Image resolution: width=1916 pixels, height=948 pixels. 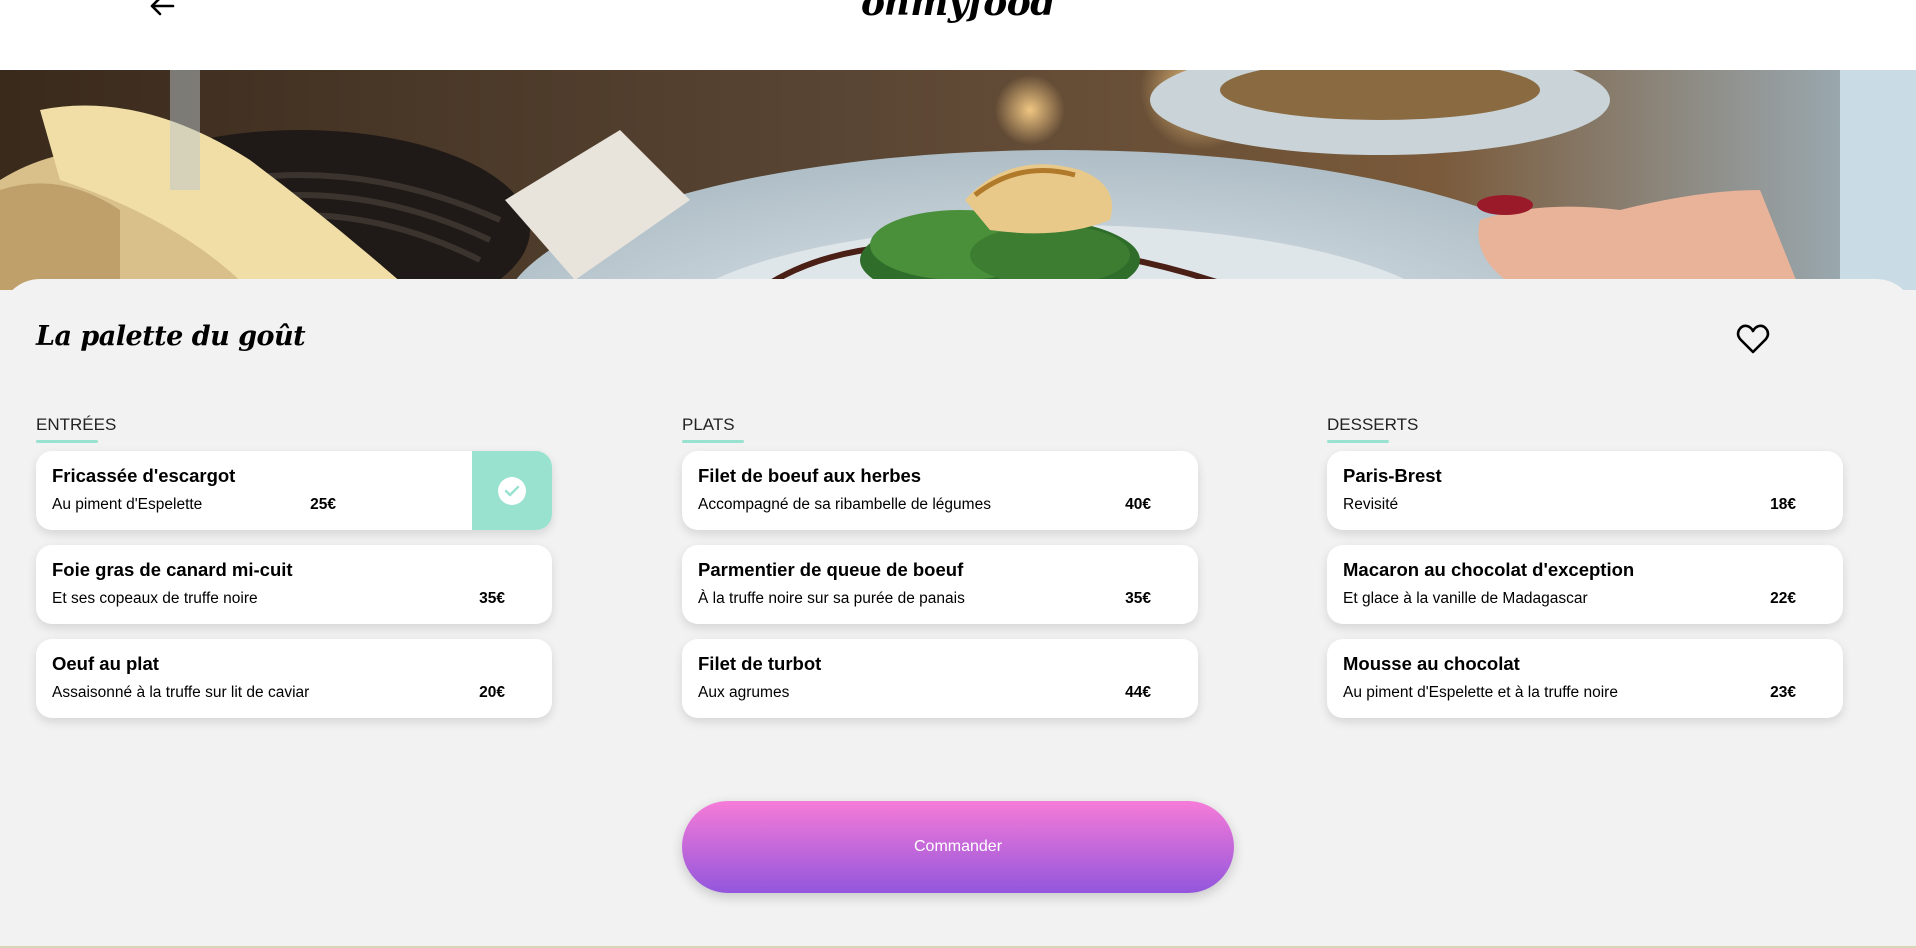 What do you see at coordinates (1392, 475) in the screenshot?
I see `dish-name: Paris-Brest` at bounding box center [1392, 475].